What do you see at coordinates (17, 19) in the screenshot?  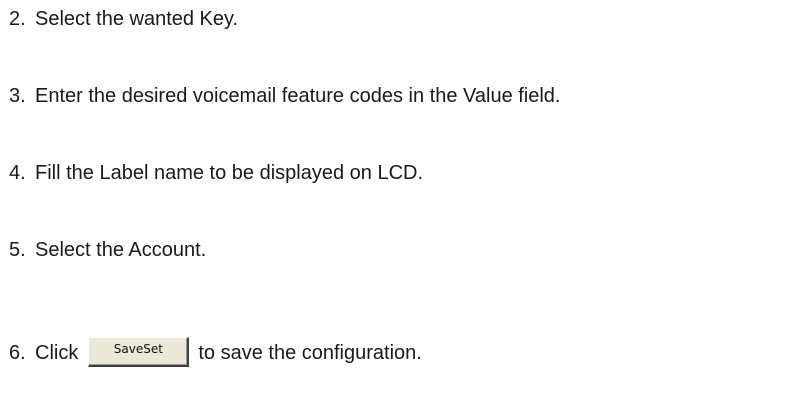 I see `step-number: 2.` at bounding box center [17, 19].